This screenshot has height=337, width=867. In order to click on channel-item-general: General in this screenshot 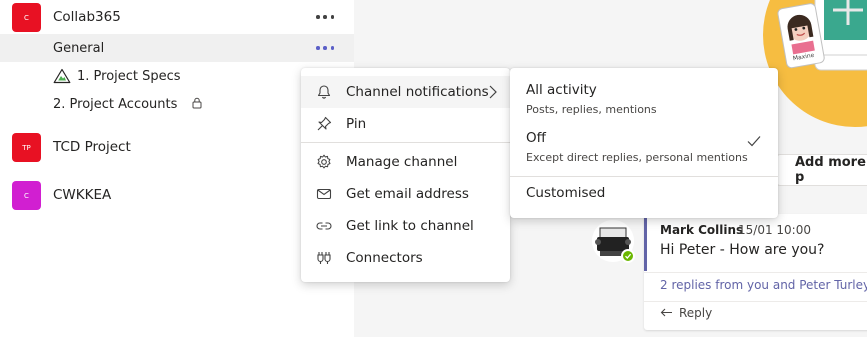, I will do `click(177, 48)`.